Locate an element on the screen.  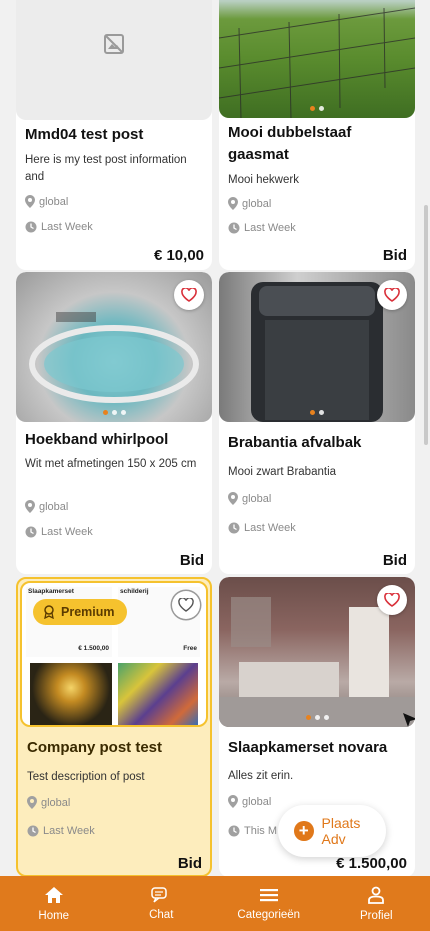
mini-image-painting is located at coordinates (158, 694).